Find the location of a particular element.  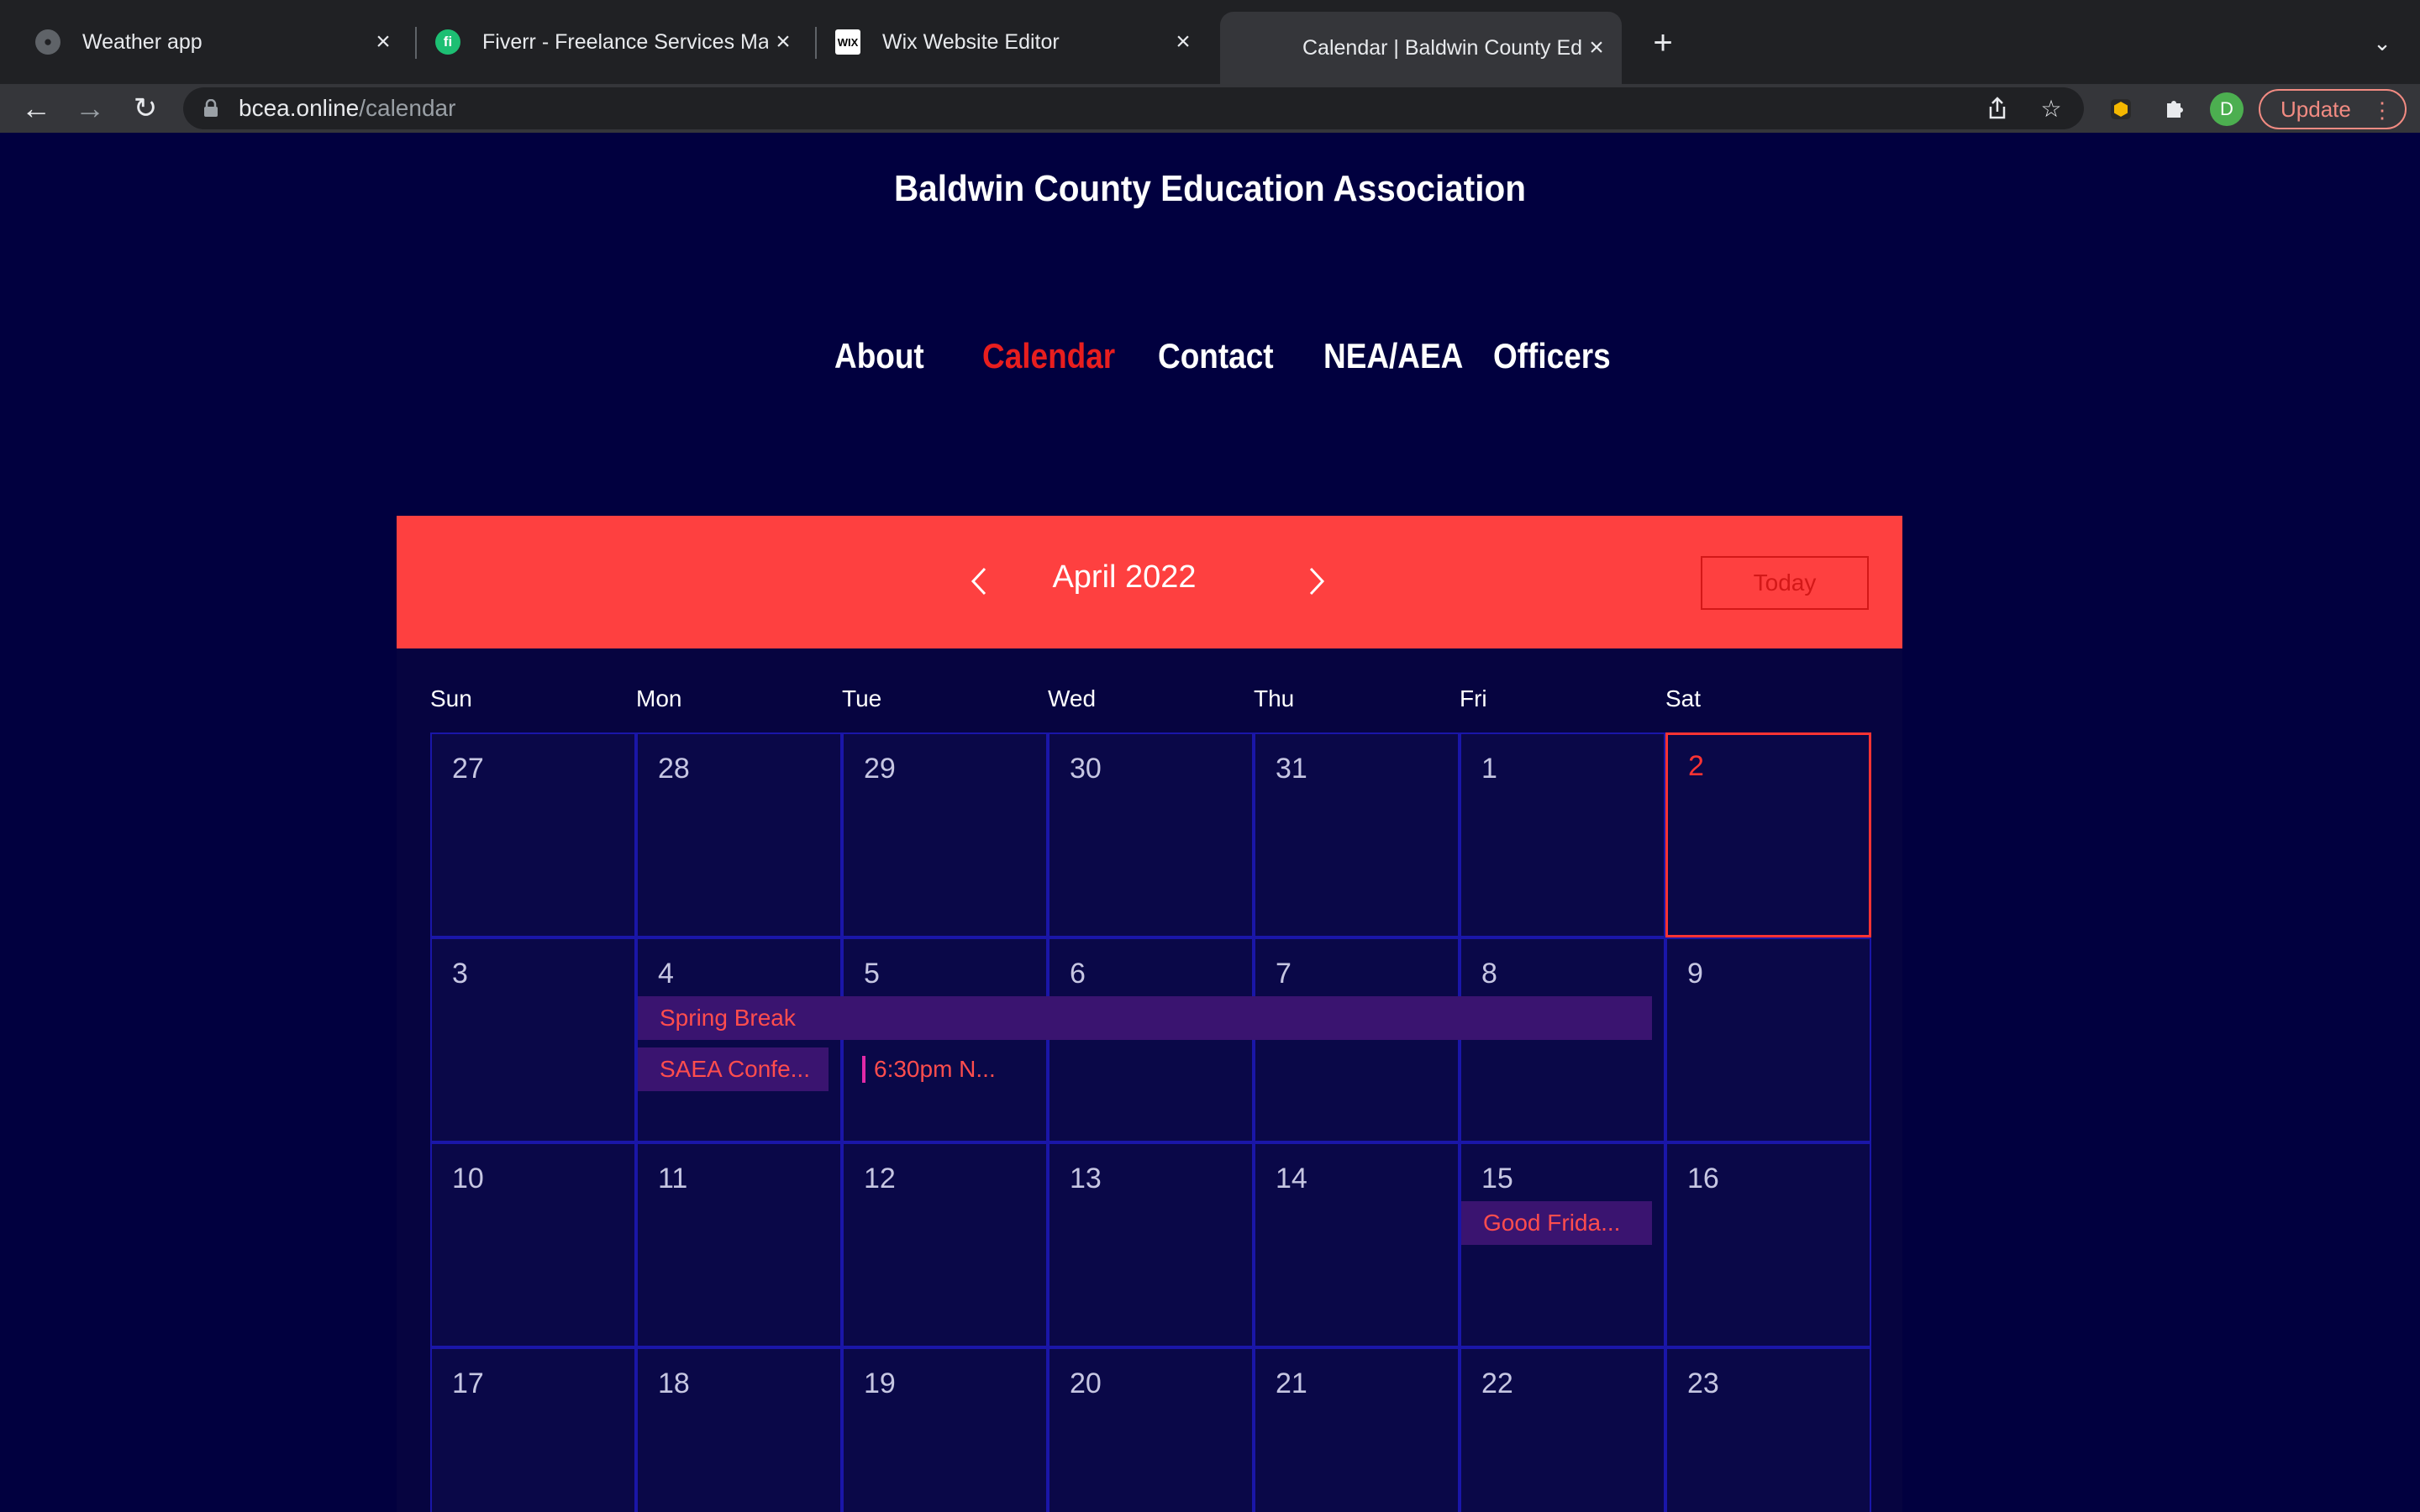

calendar-day-cell: 22 is located at coordinates (1562, 1429).